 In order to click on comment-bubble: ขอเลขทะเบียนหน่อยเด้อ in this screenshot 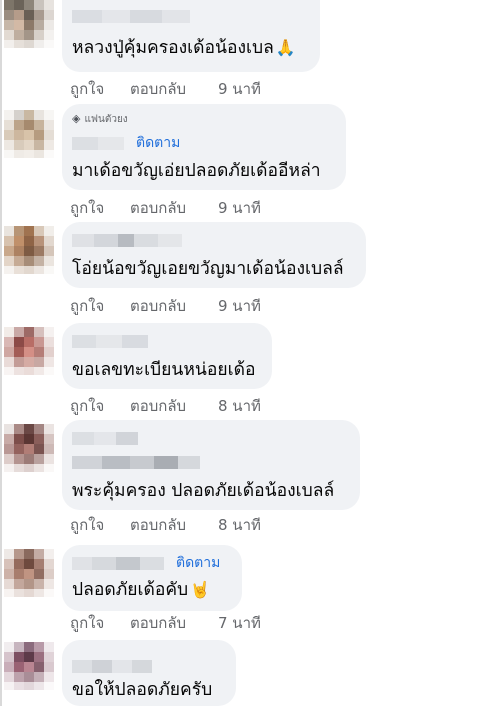, I will do `click(167, 356)`.